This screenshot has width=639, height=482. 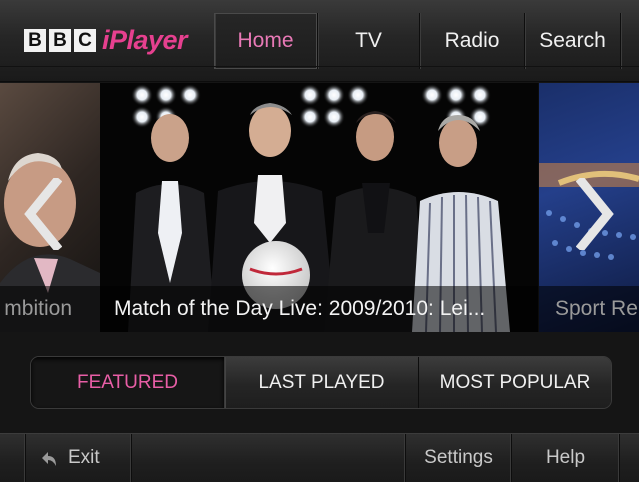 I want to click on chevron-right-icon, so click(x=596, y=214).